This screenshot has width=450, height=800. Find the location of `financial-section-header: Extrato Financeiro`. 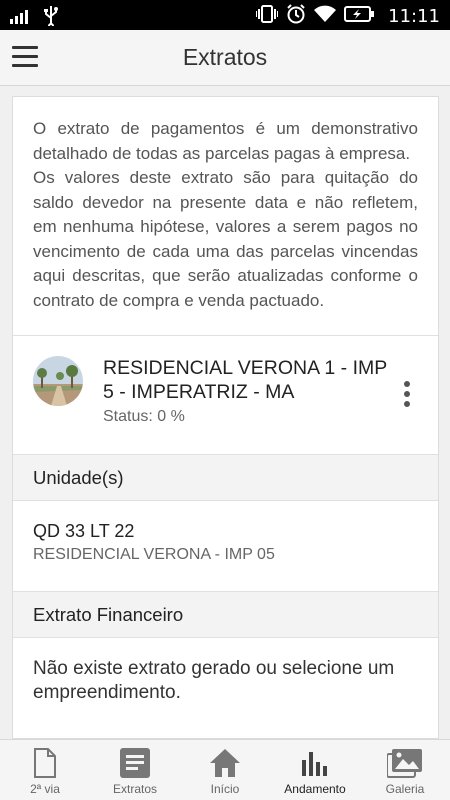

financial-section-header: Extrato Financeiro is located at coordinates (225, 615).